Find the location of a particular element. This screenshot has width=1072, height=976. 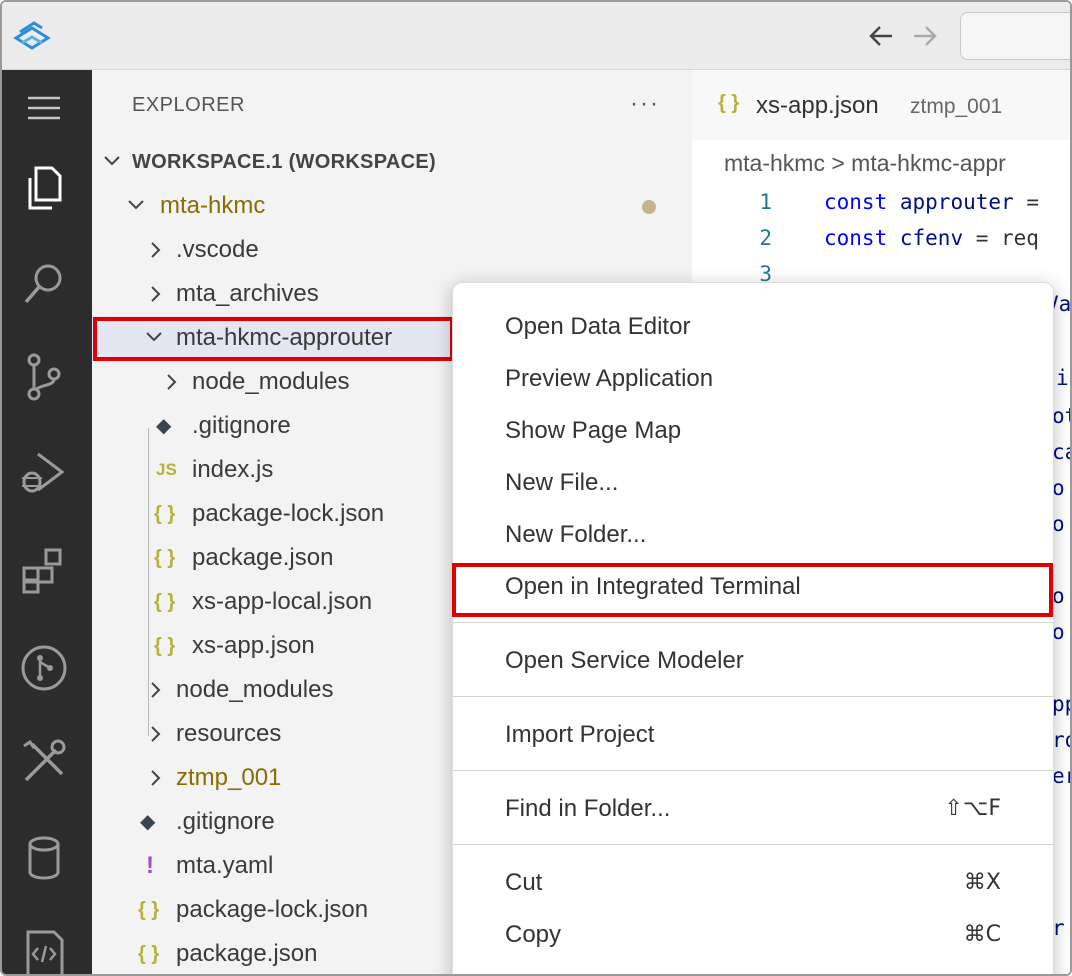

menu-item-copy: Copy ⌘C is located at coordinates (754, 935).